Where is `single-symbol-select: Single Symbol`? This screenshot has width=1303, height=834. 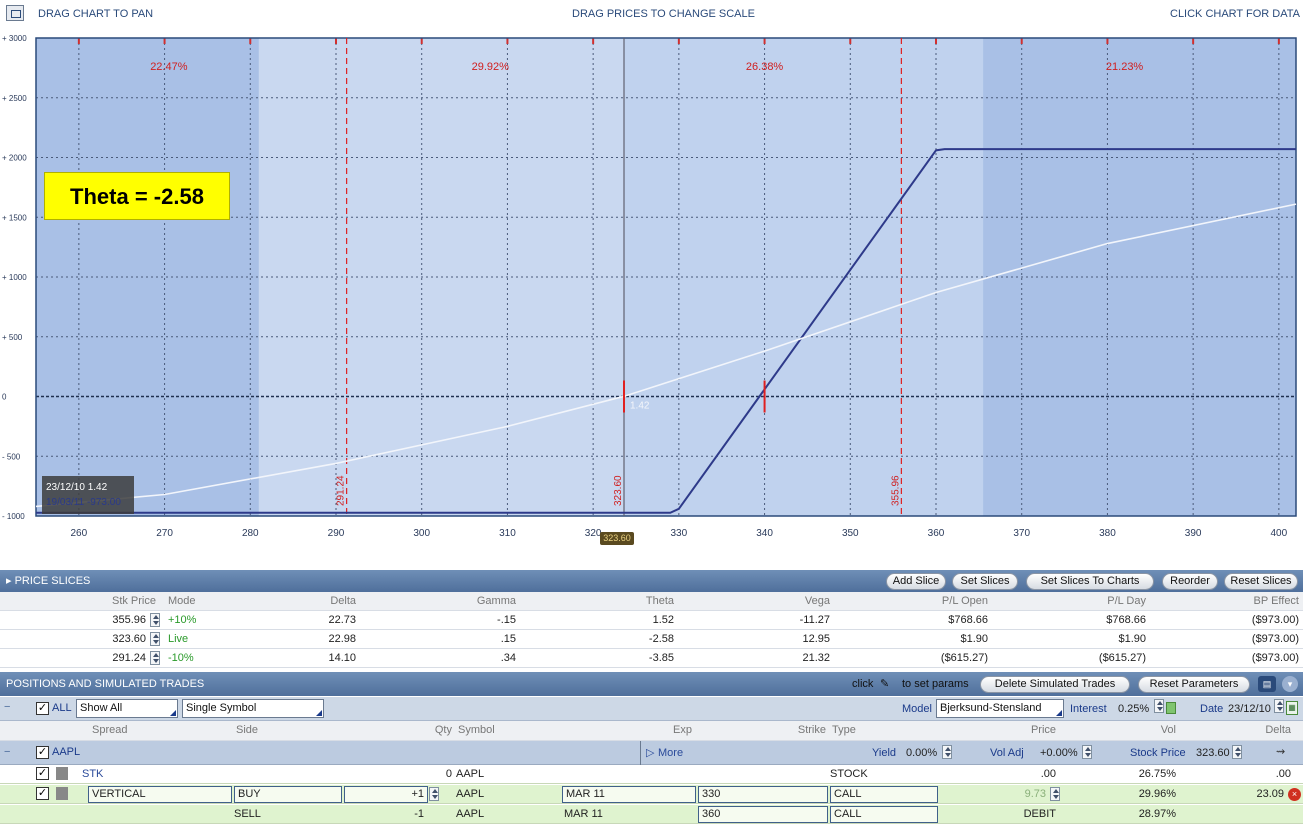
single-symbol-select: Single Symbol is located at coordinates (253, 708).